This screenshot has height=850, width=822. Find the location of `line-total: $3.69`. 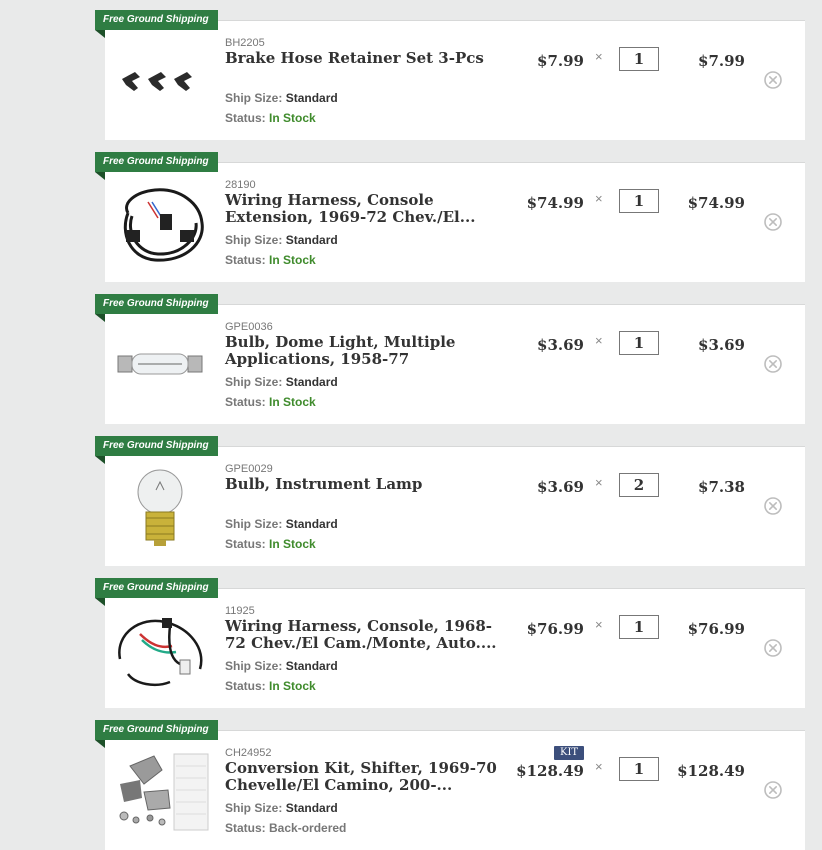

line-total: $3.69 is located at coordinates (721, 345).